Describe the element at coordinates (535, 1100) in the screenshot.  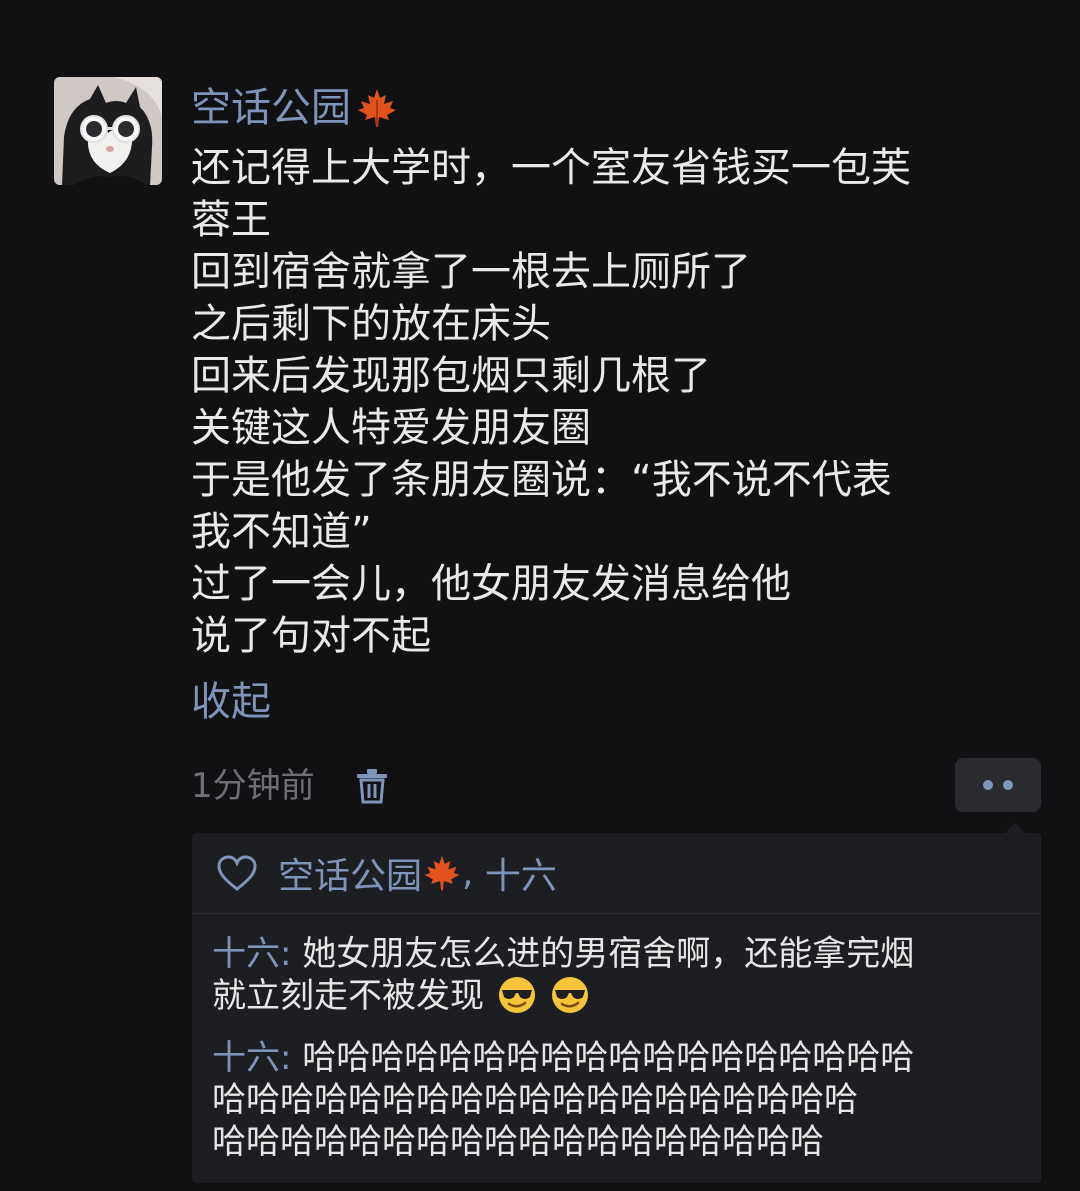
I see `comment-text: 哈哈哈哈哈哈哈哈哈哈哈哈哈哈哈哈哈哈哈` at that location.